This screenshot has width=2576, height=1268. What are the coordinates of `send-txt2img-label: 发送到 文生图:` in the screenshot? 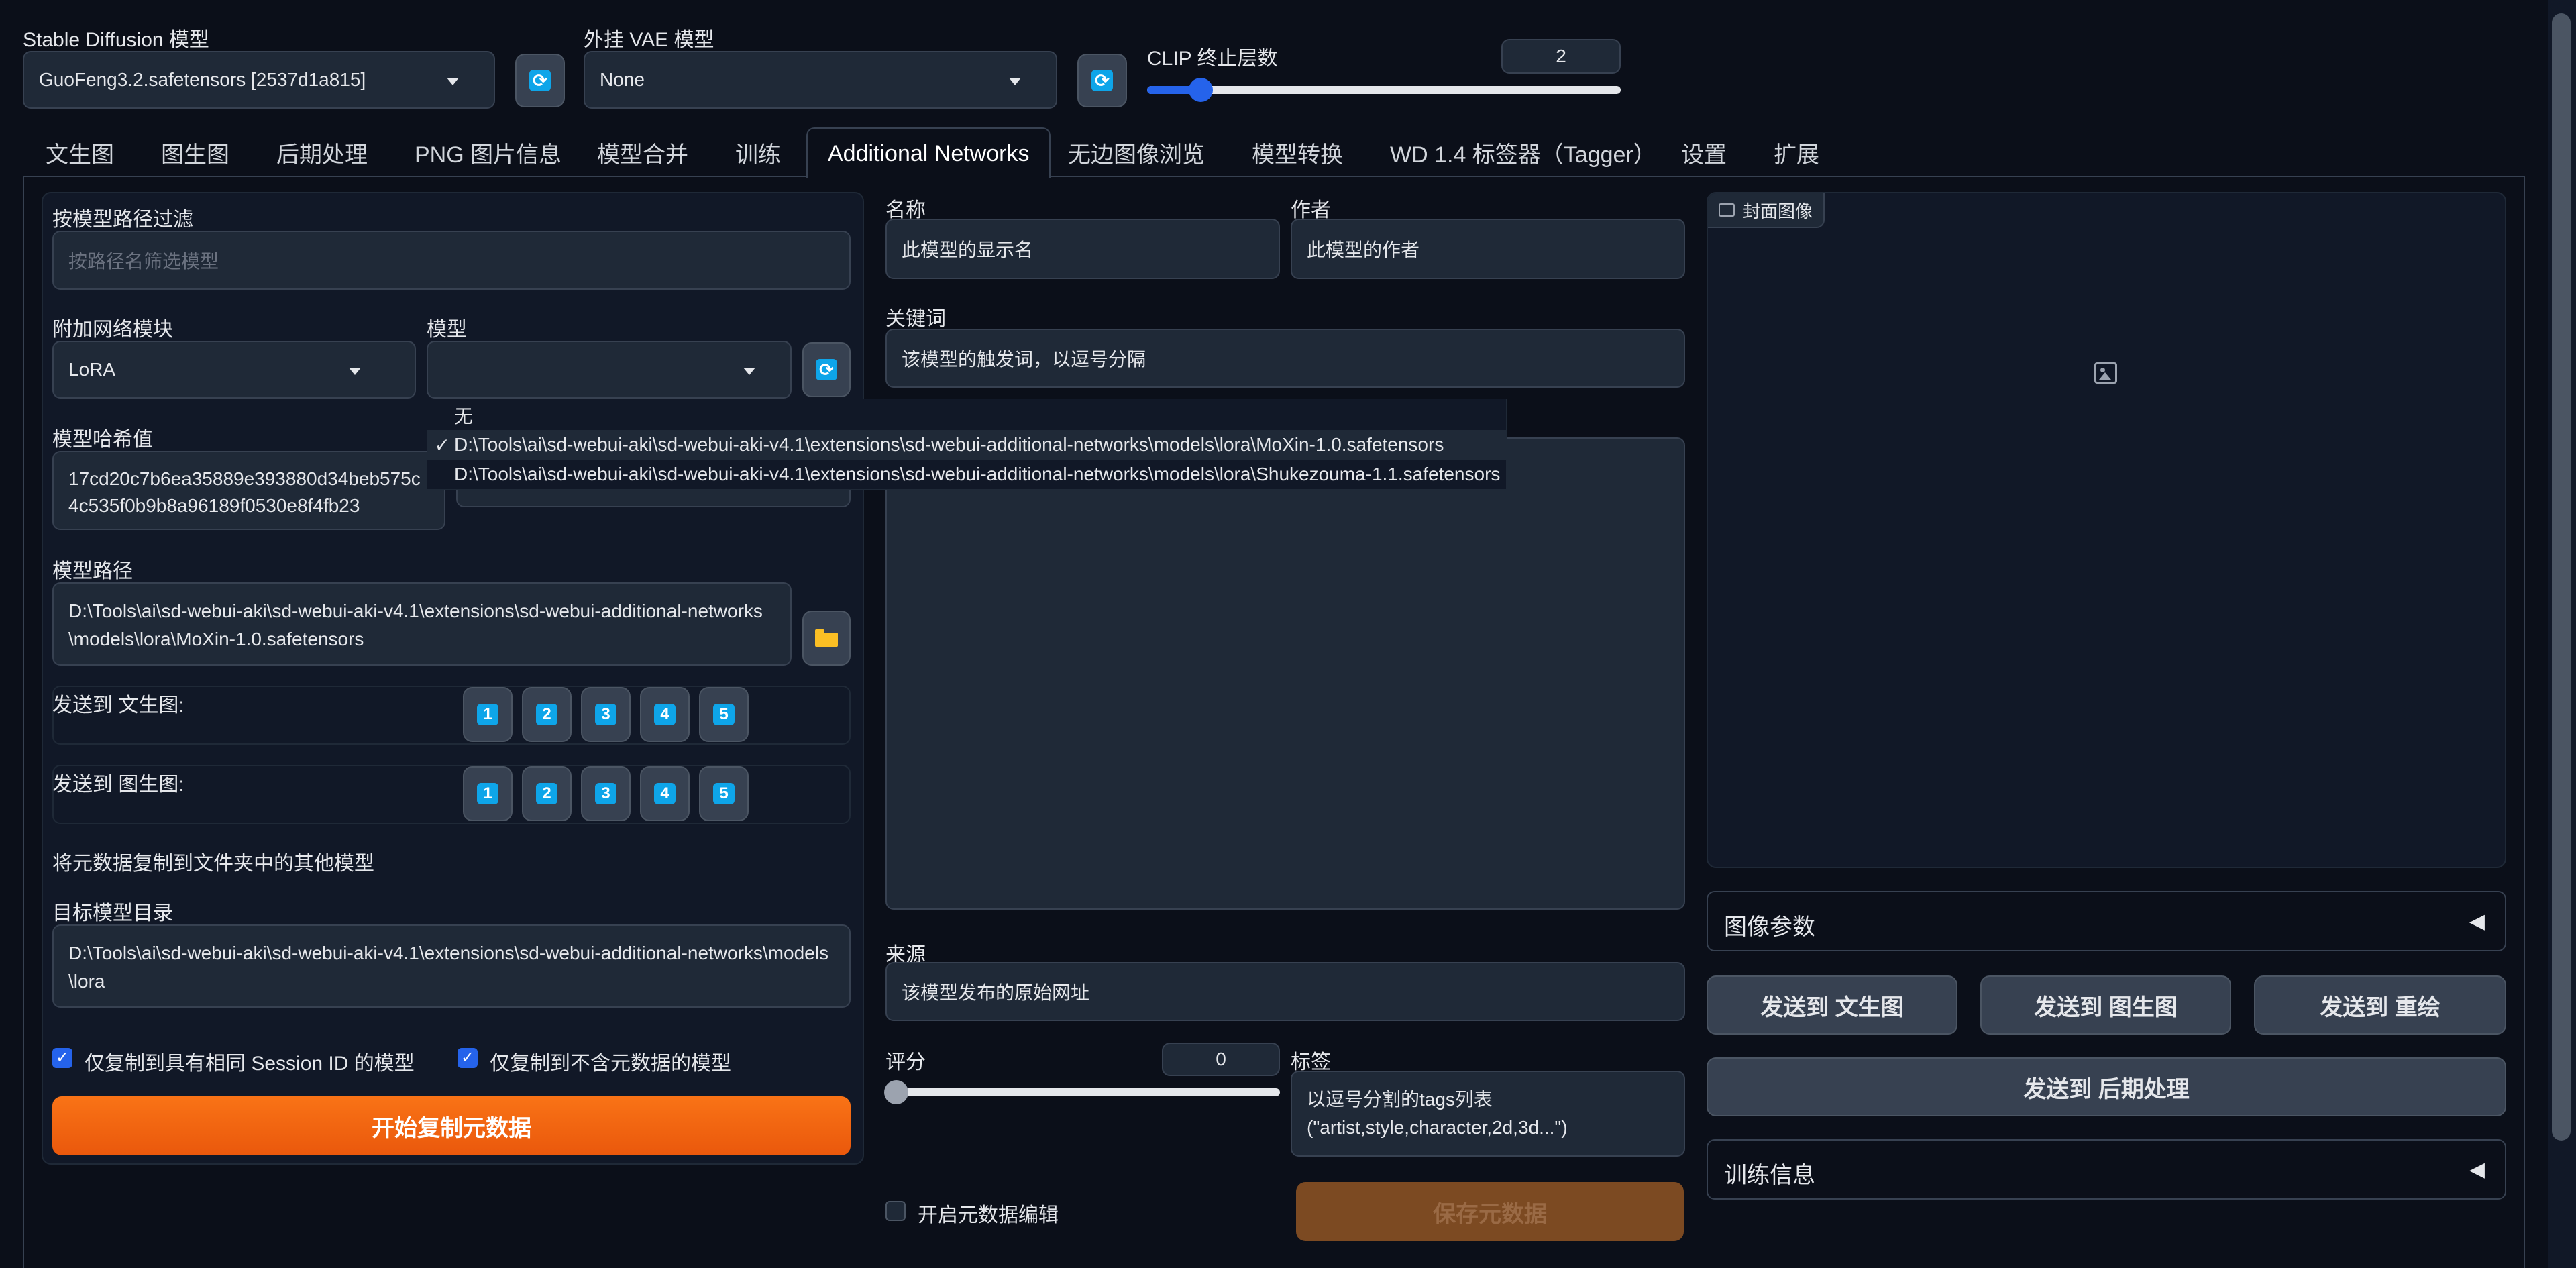 It's located at (118, 705).